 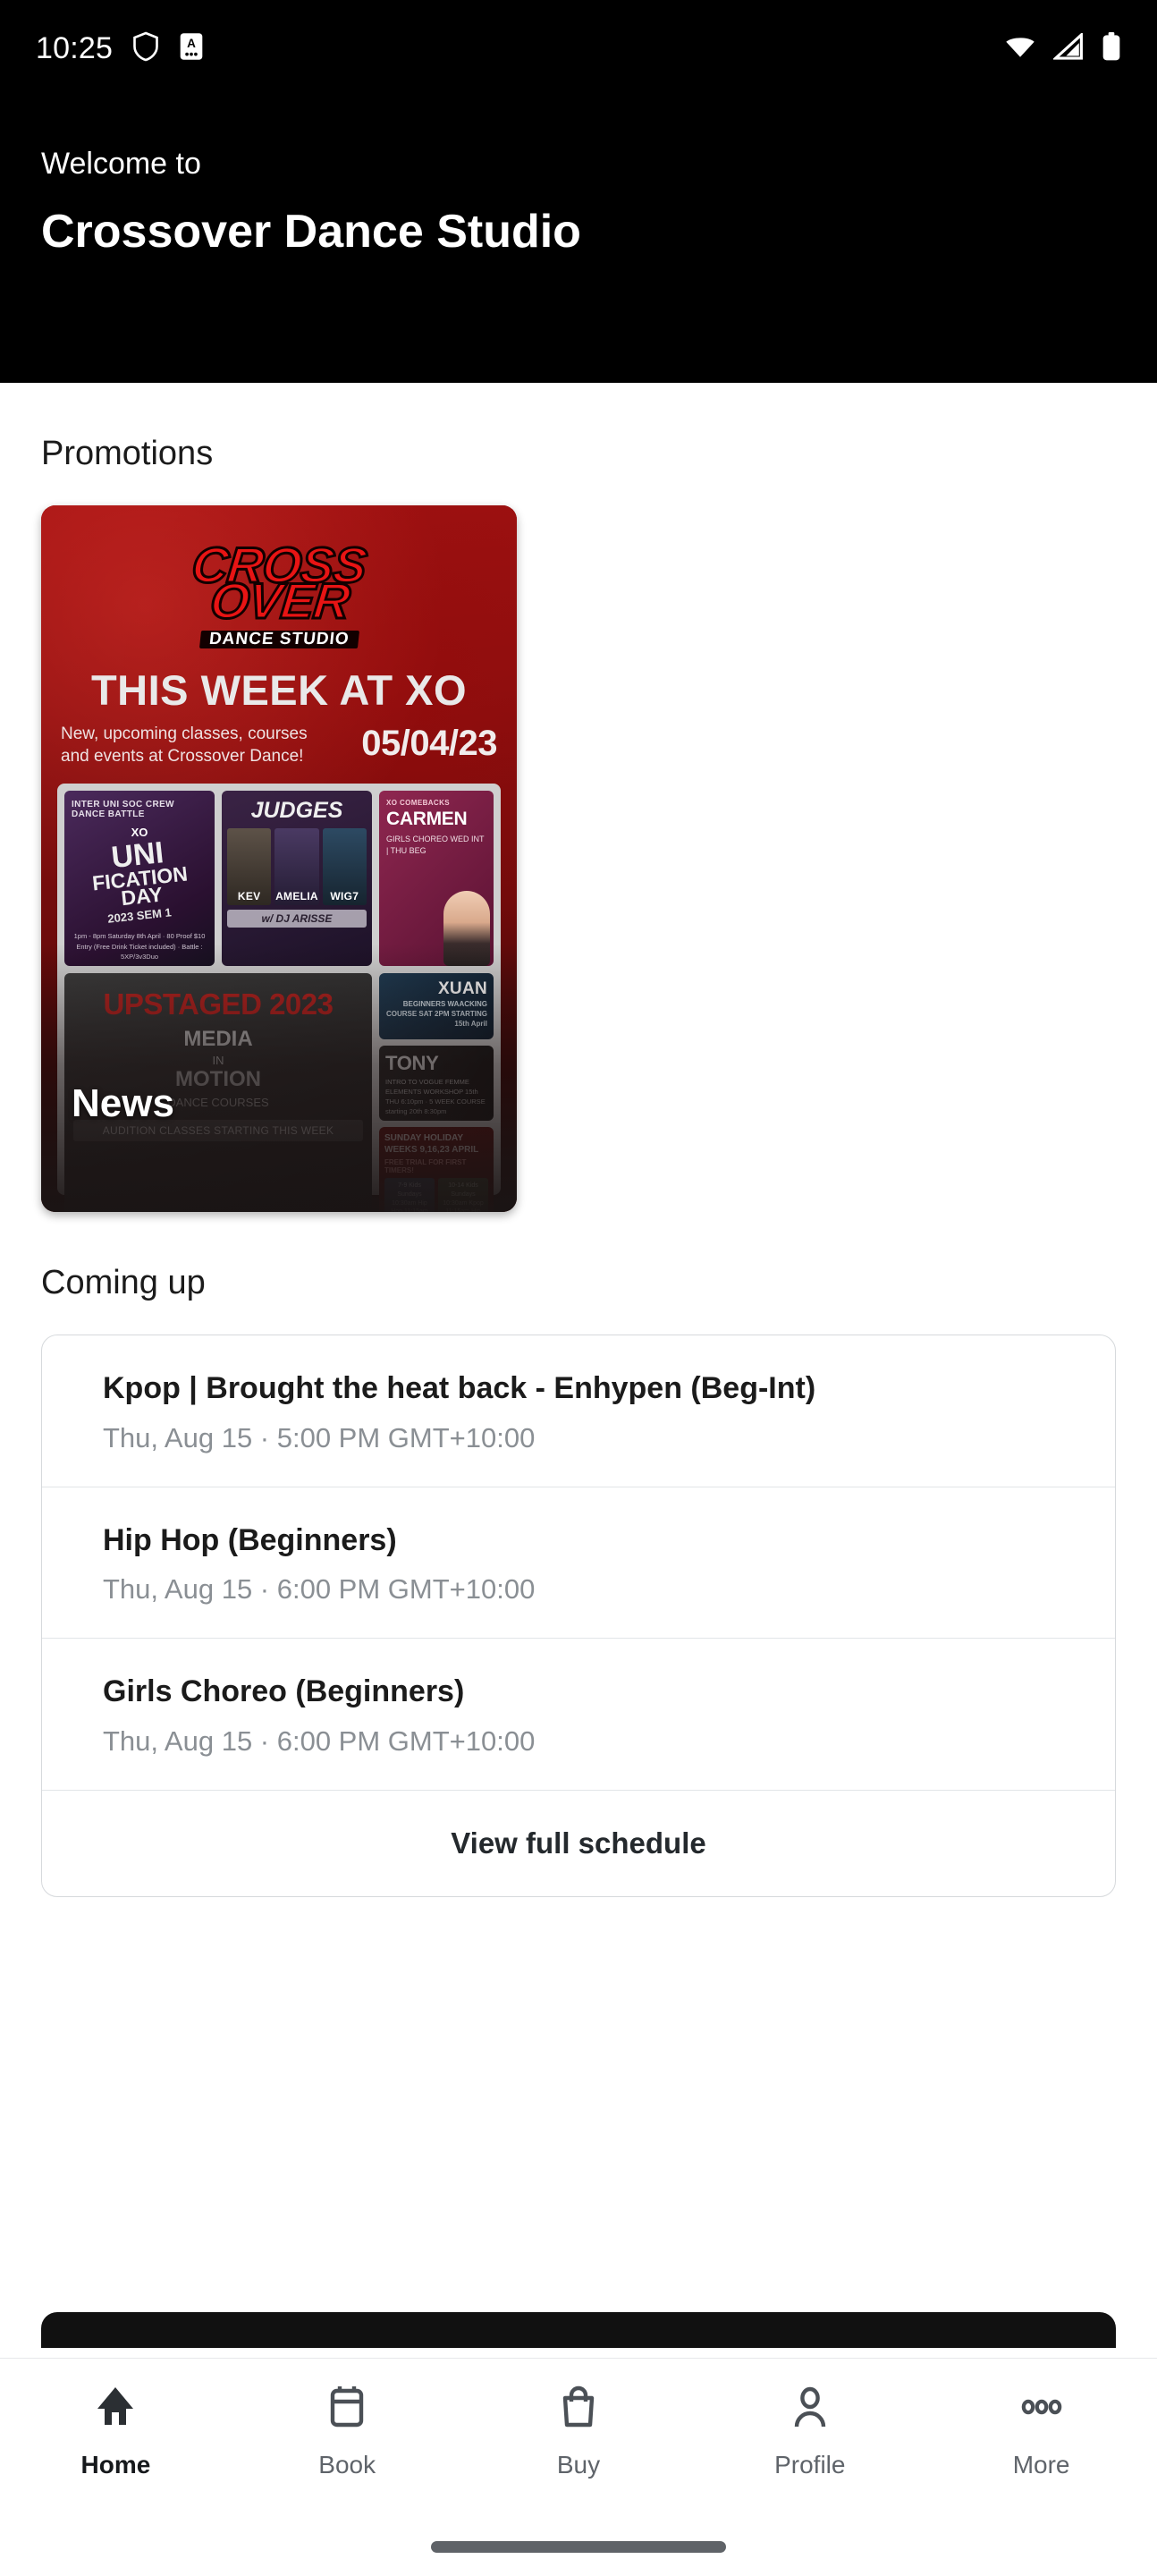 I want to click on status-time: 10:25, so click(x=75, y=47).